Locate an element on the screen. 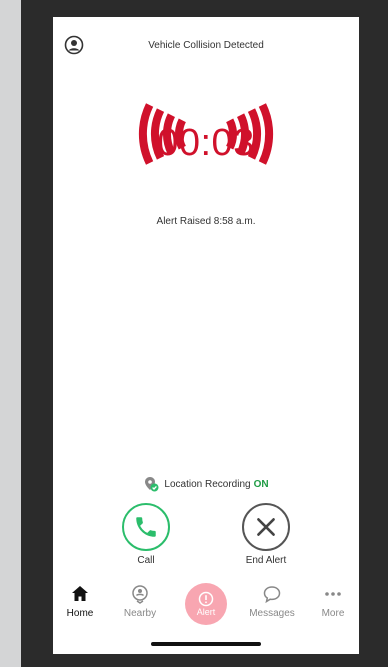 Image resolution: width=388 pixels, height=667 pixels. location-status: Location Recording ON is located at coordinates (206, 484).